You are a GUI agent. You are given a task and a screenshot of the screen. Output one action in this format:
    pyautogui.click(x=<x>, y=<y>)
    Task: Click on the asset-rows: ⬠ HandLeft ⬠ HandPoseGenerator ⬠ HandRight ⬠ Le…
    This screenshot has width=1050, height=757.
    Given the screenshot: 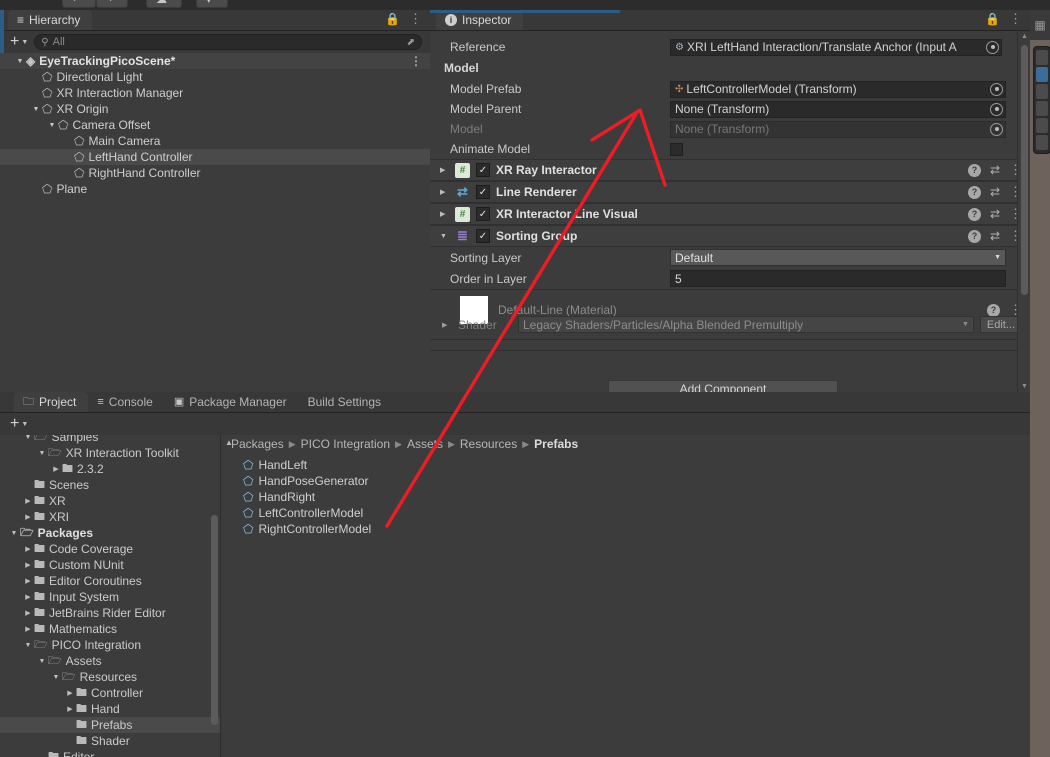 What is the action you would take?
    pyautogui.click(x=625, y=497)
    